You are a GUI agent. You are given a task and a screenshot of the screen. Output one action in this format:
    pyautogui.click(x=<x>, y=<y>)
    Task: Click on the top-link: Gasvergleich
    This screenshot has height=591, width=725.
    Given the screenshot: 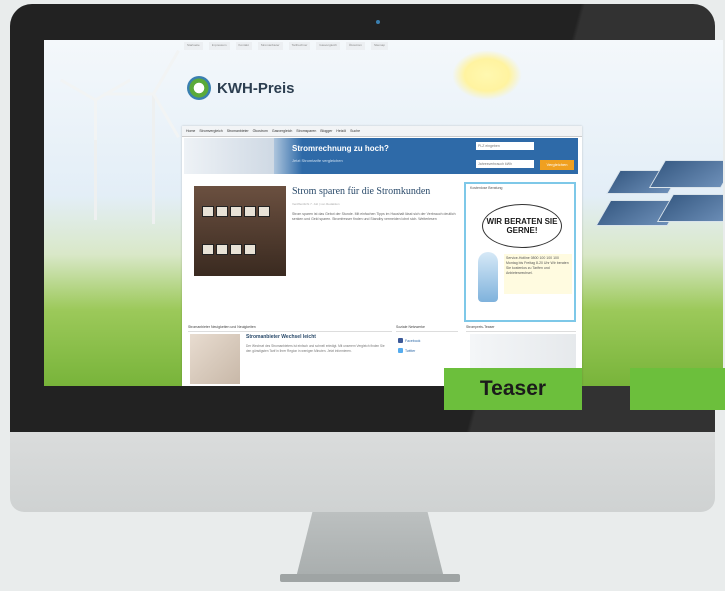 What is the action you would take?
    pyautogui.click(x=328, y=46)
    